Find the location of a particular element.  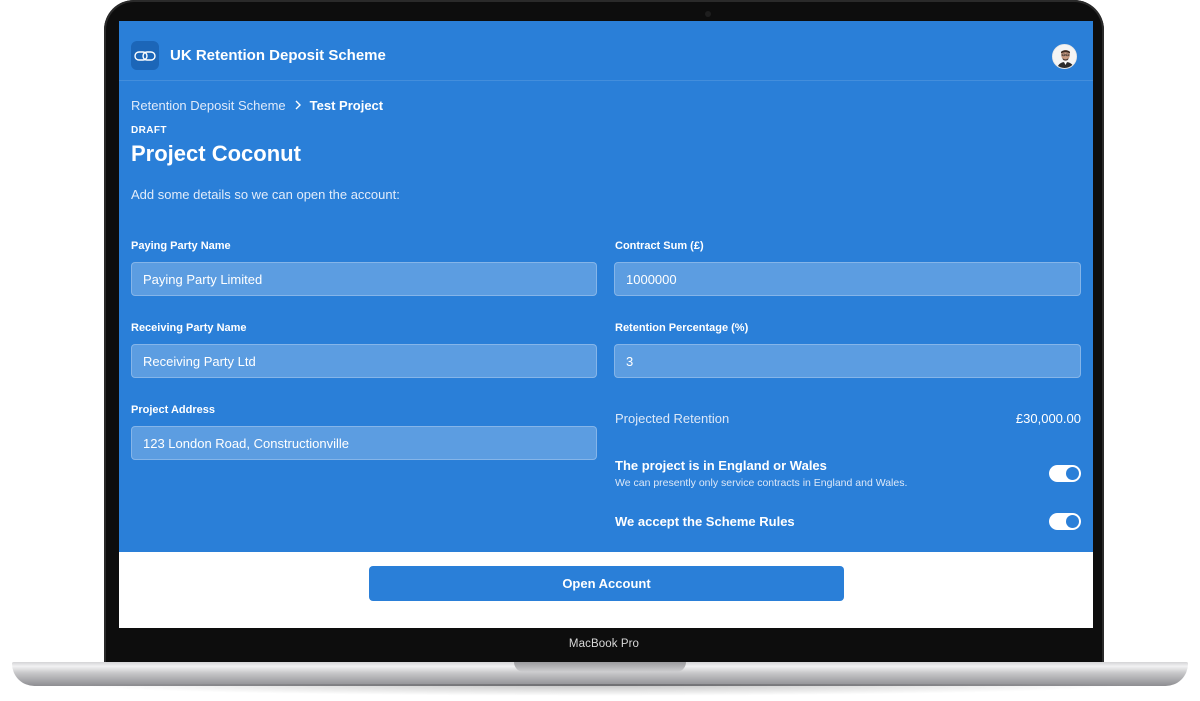

contract-sum-label: Contract Sum (£) is located at coordinates (659, 246).